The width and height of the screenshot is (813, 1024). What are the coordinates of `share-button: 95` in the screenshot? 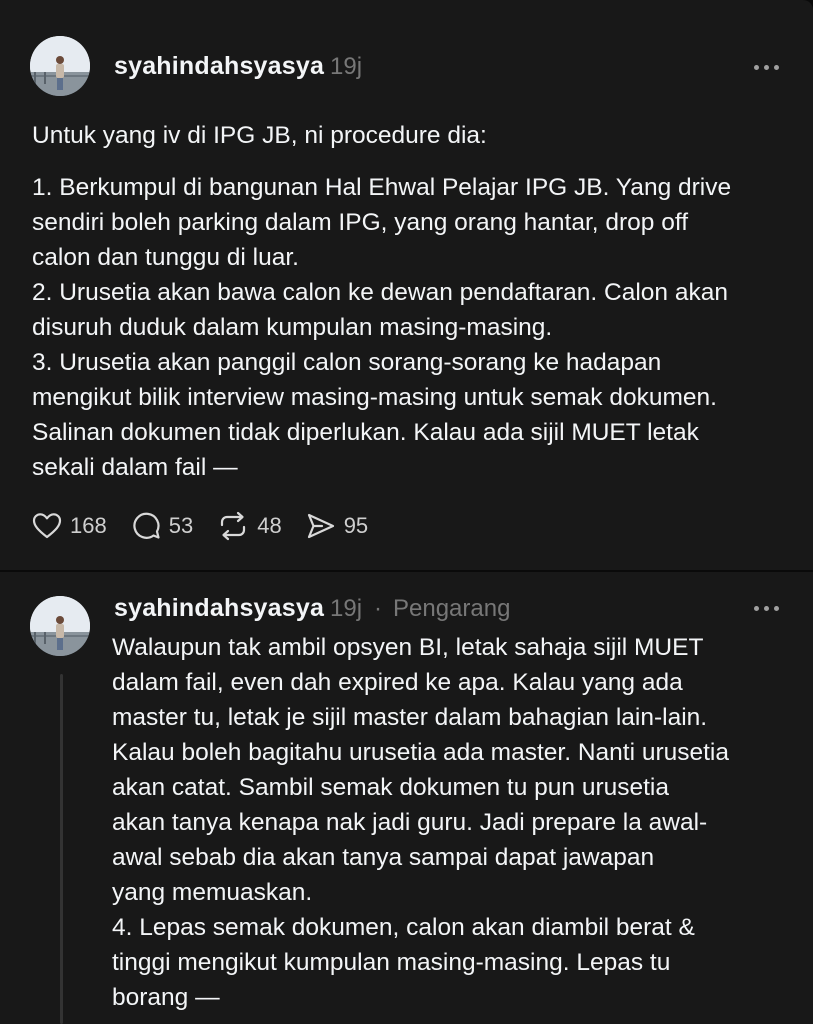 It's located at (337, 526).